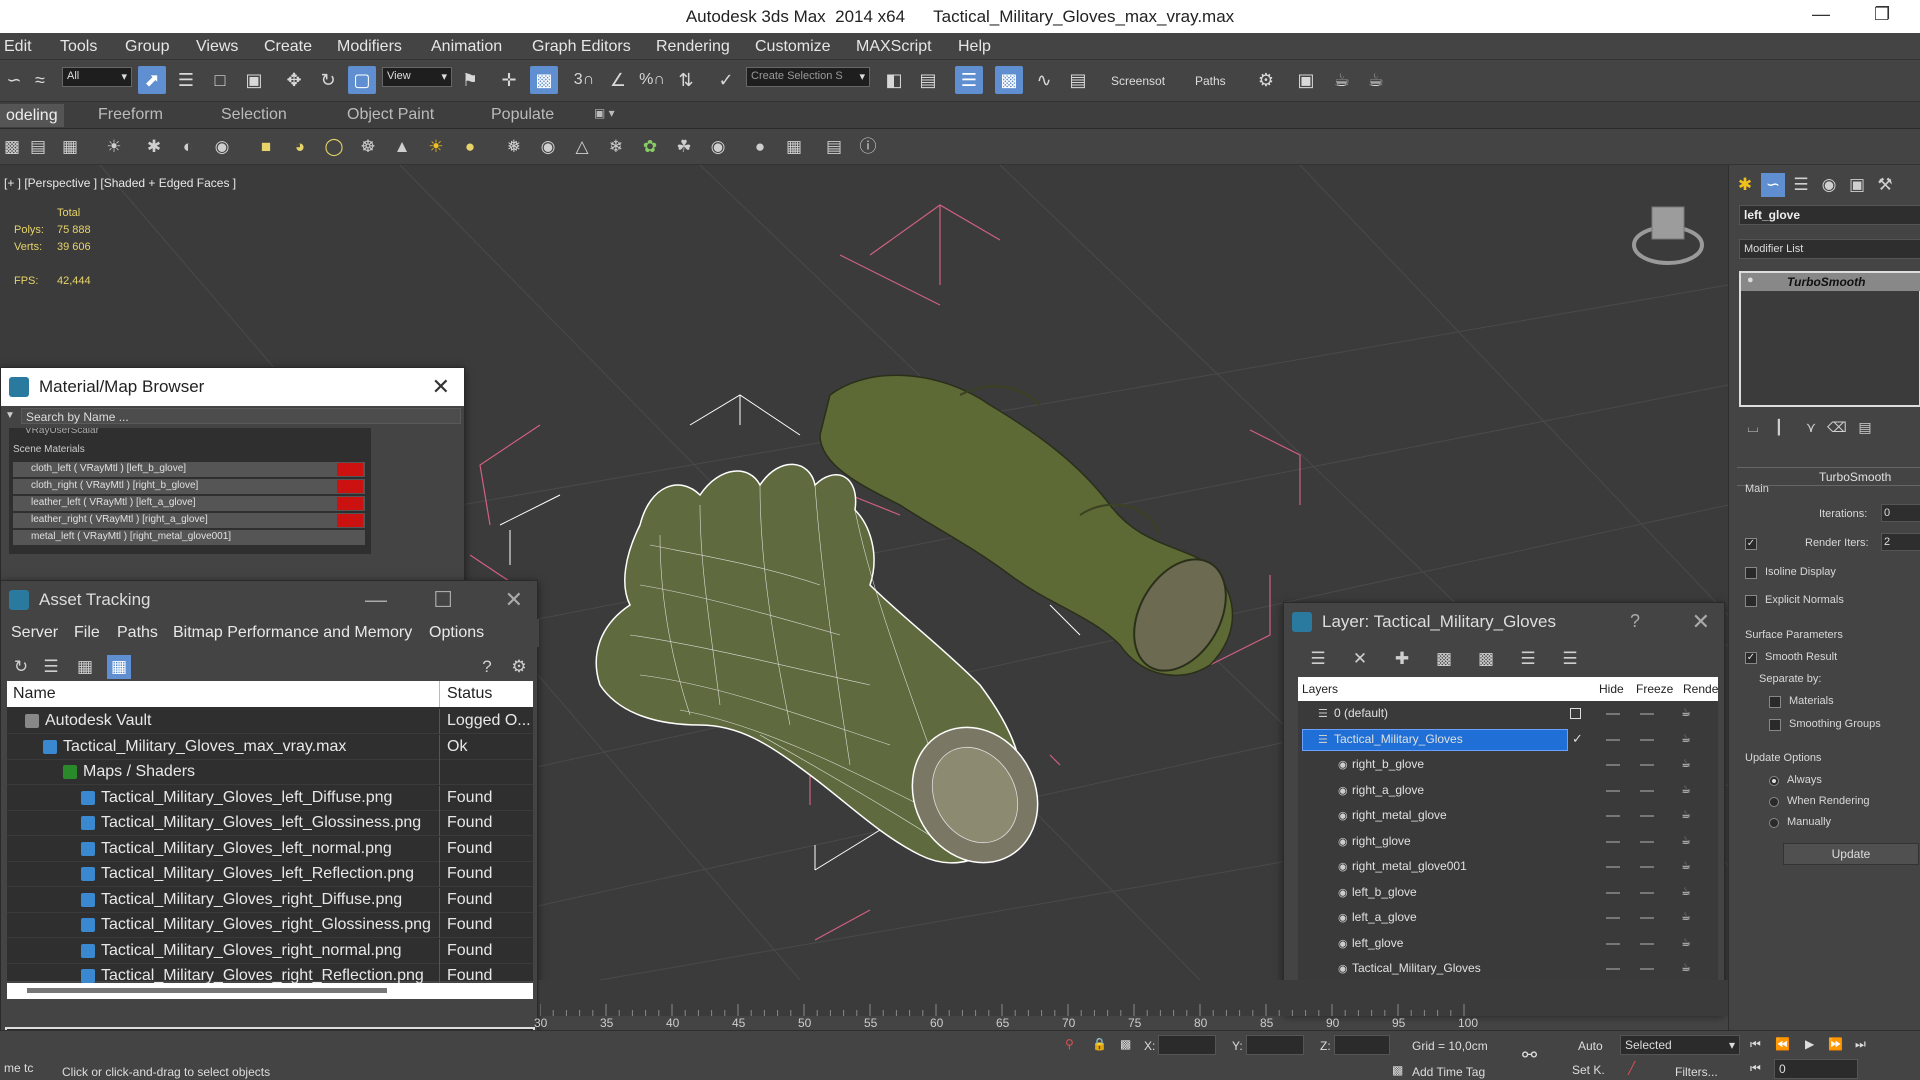  Describe the element at coordinates (1320, 689) in the screenshot. I see `col-layers: Layers` at that location.